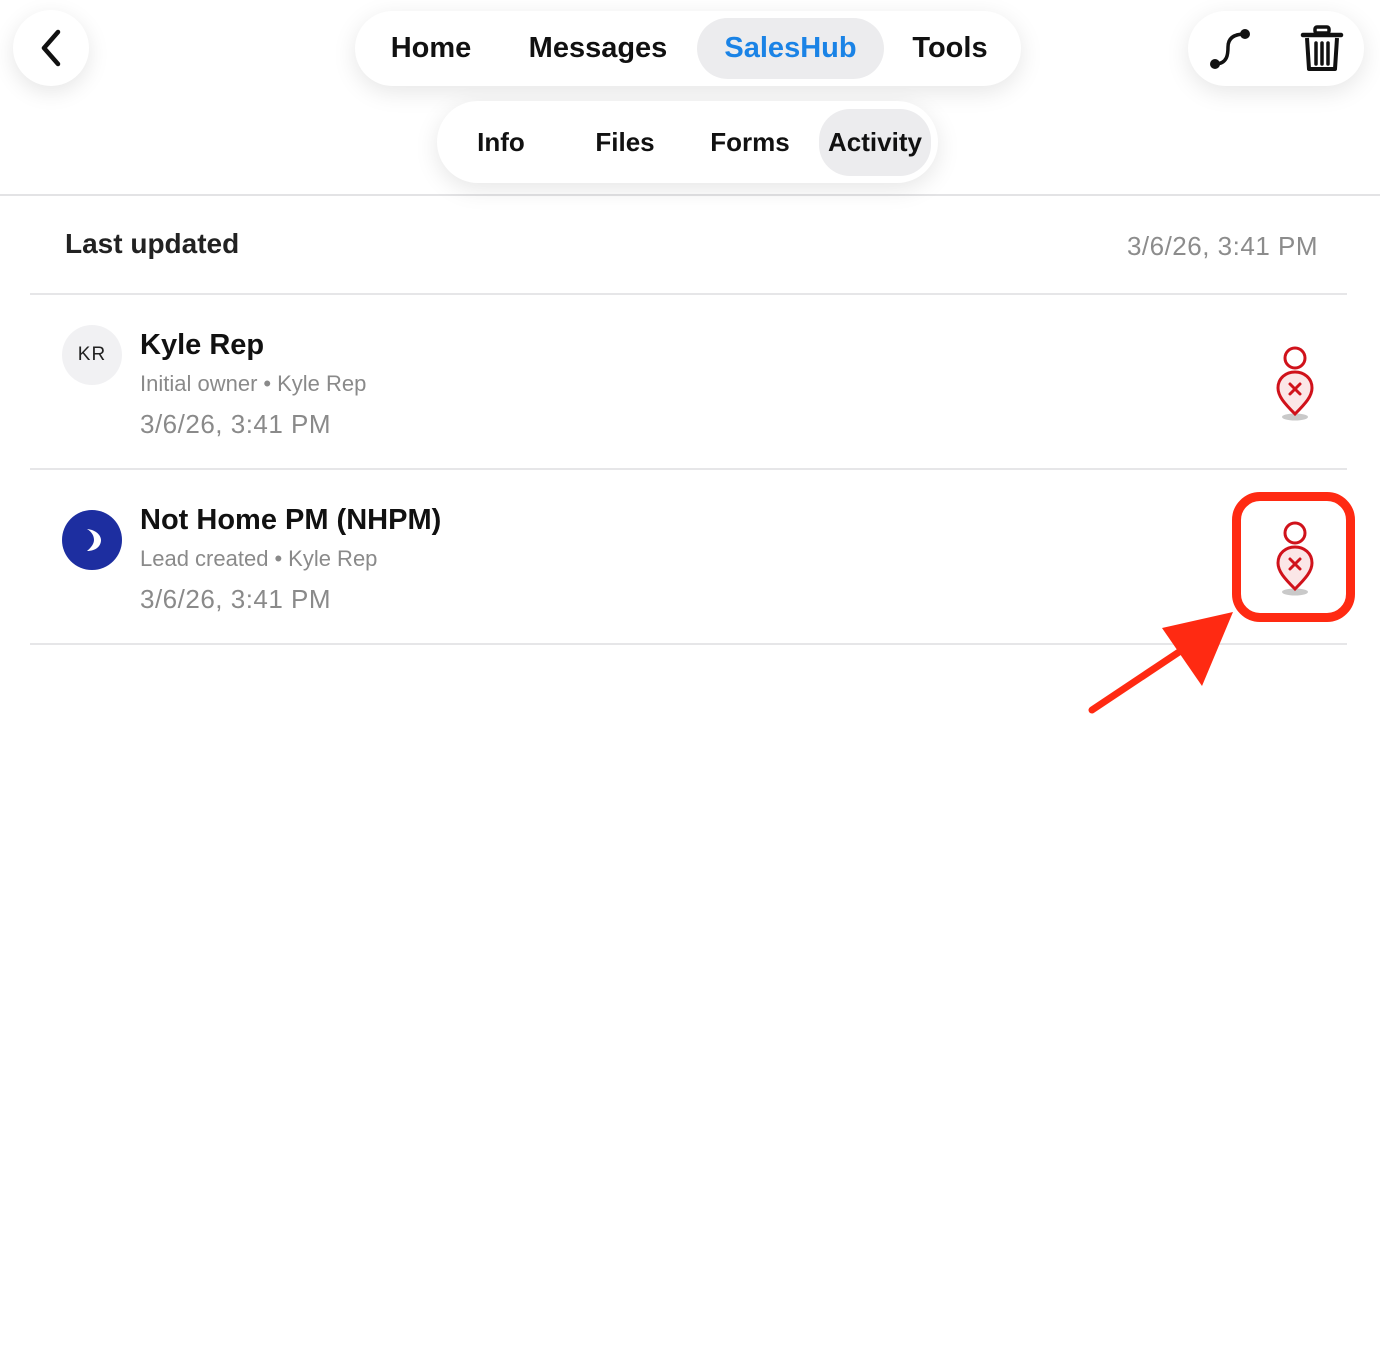 This screenshot has width=1380, height=1356. I want to click on last-updated-value: 3/6/26, 3:41 PM, so click(1222, 246).